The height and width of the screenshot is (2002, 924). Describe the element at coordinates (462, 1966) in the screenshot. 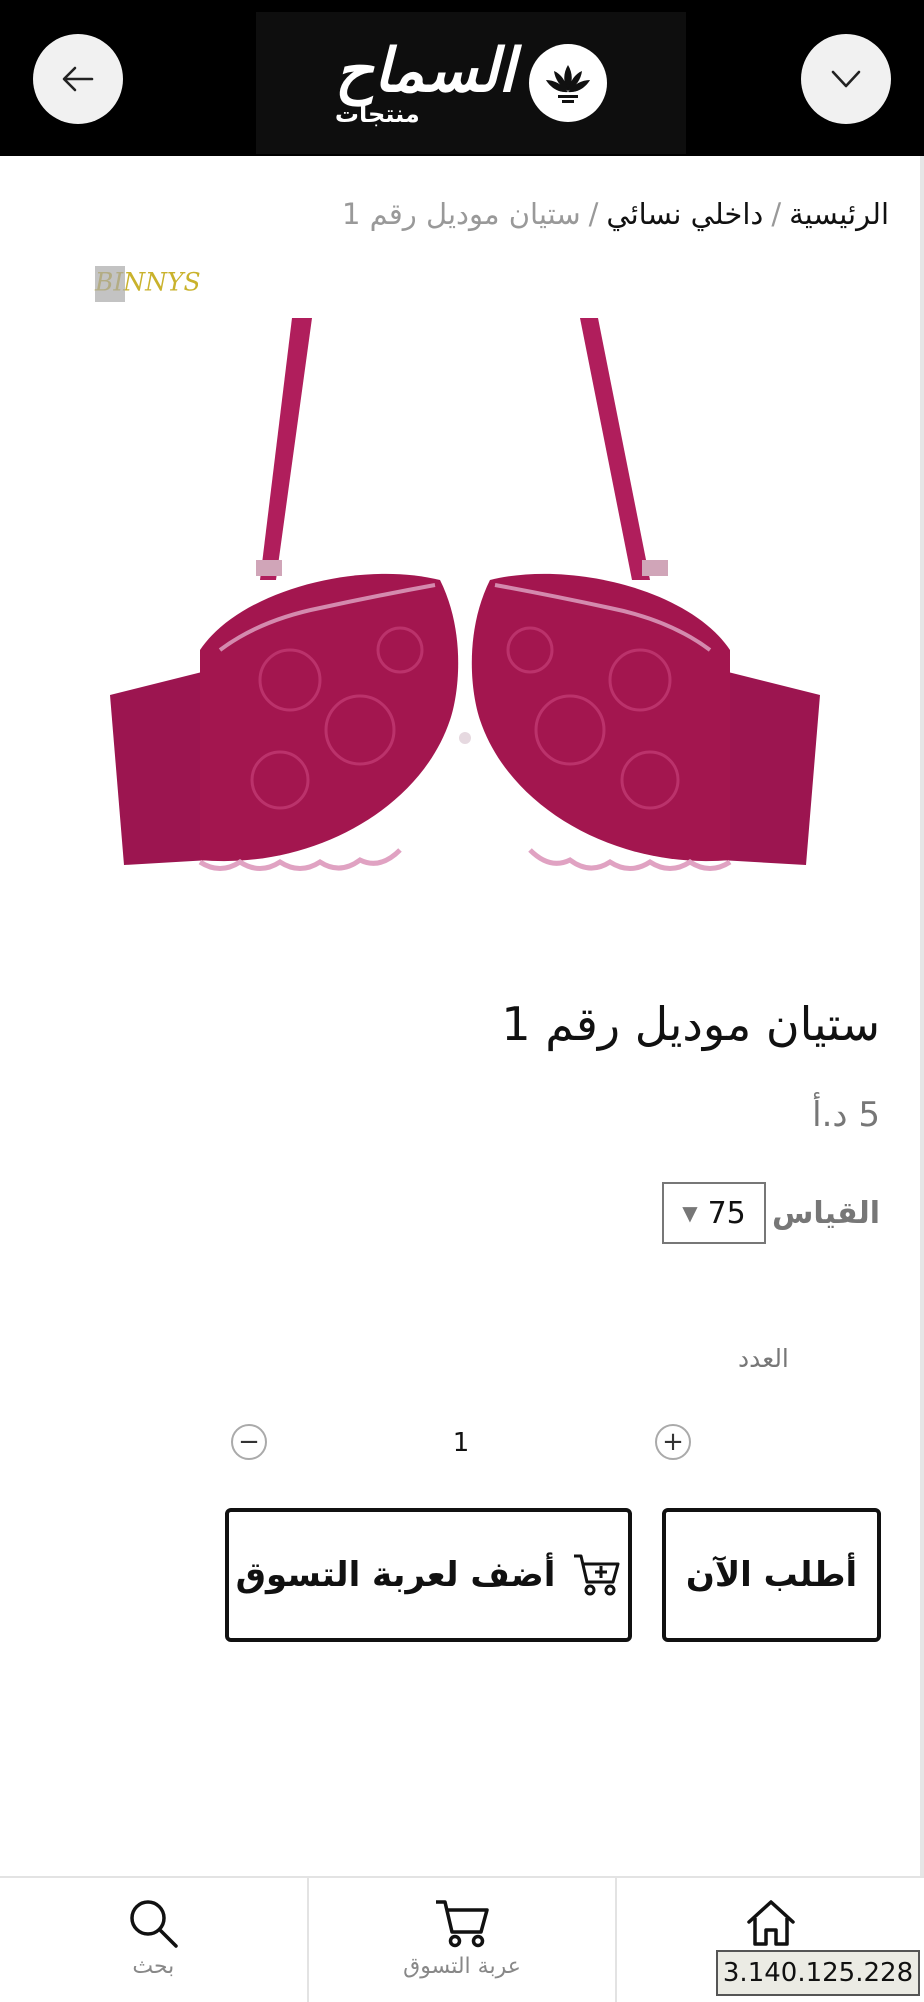

I see `nav-cart-label: عربة التسوق` at that location.